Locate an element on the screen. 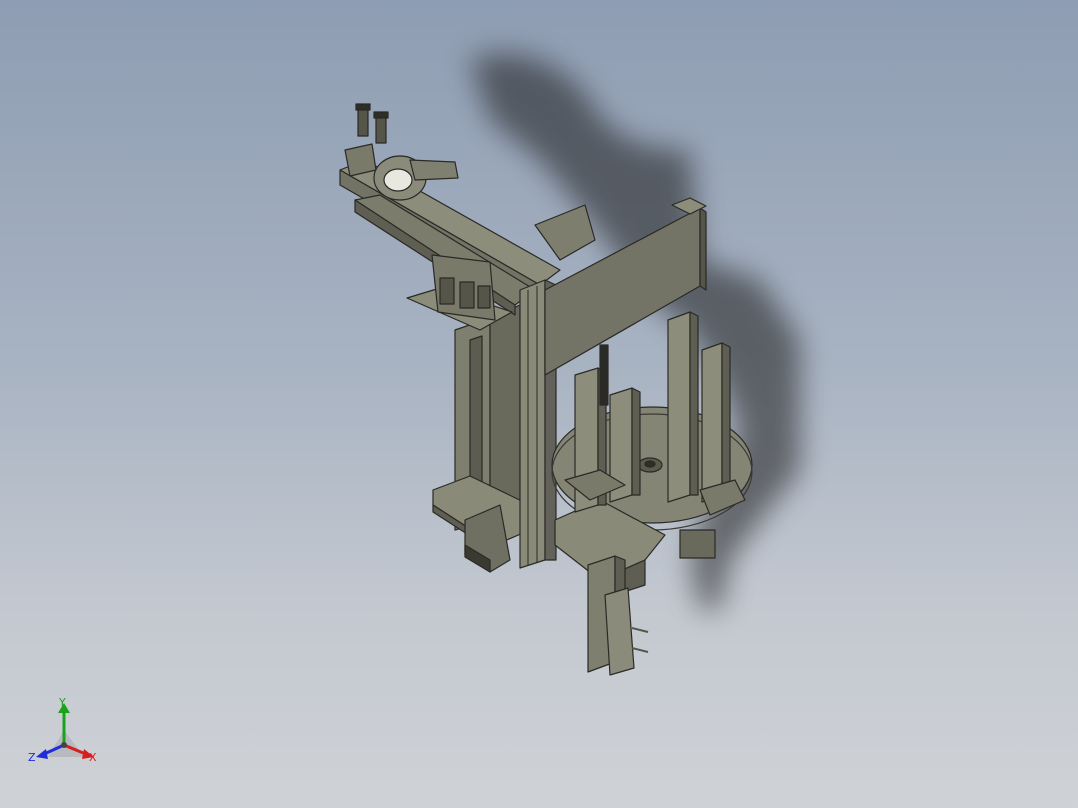 This screenshot has width=1078, height=808. triad-y-label: Y is located at coordinates (62, 702).